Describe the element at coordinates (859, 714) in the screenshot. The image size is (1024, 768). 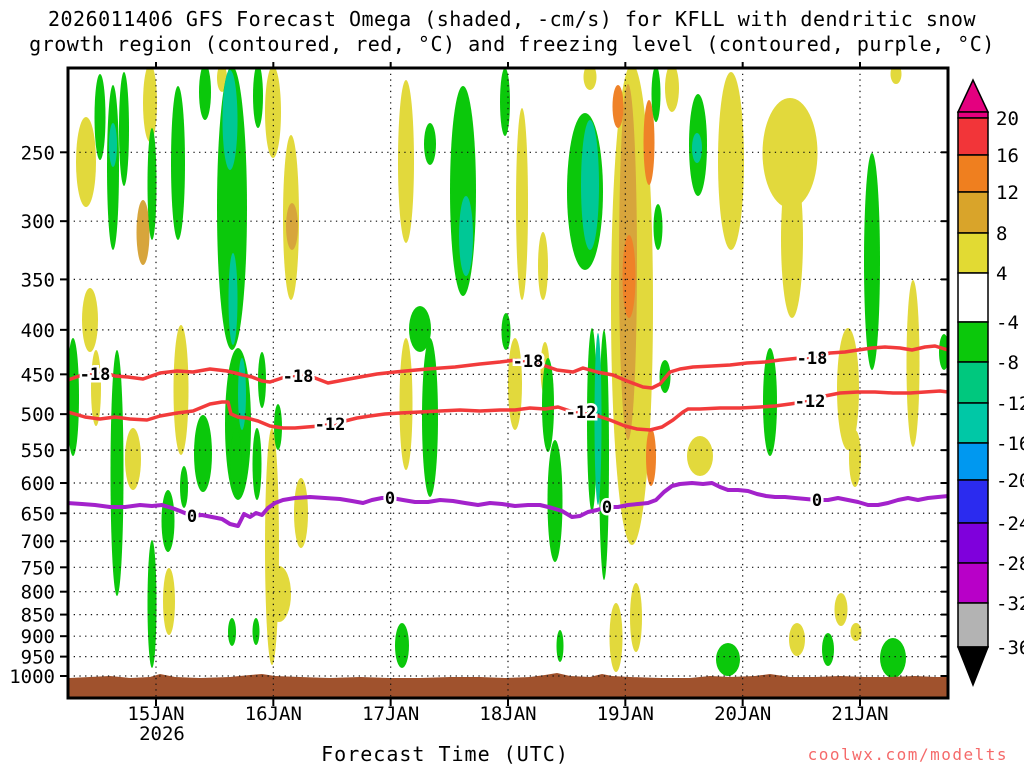
I see `x-axis-label: 21JAN` at that location.